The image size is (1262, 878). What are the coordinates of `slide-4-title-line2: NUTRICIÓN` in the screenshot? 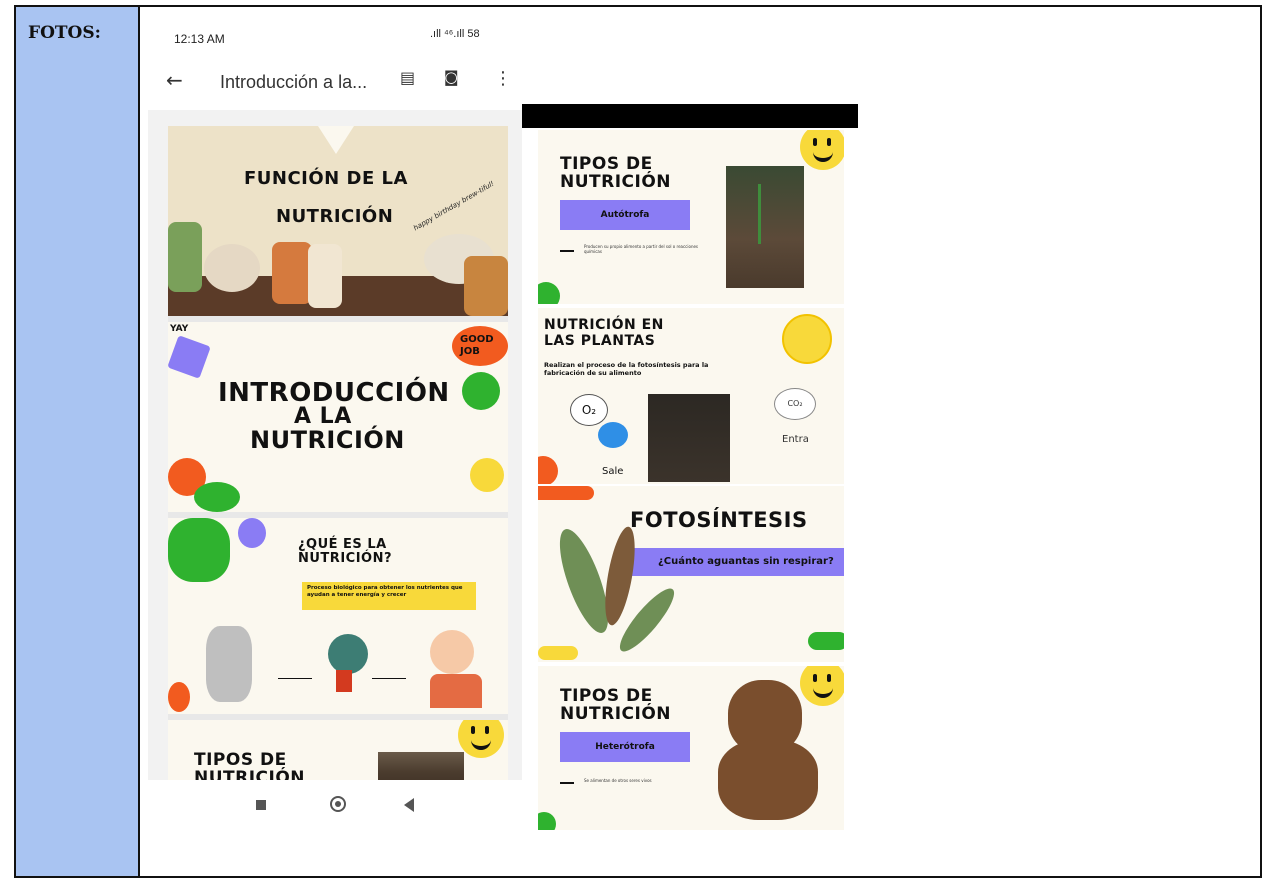 It's located at (250, 774).